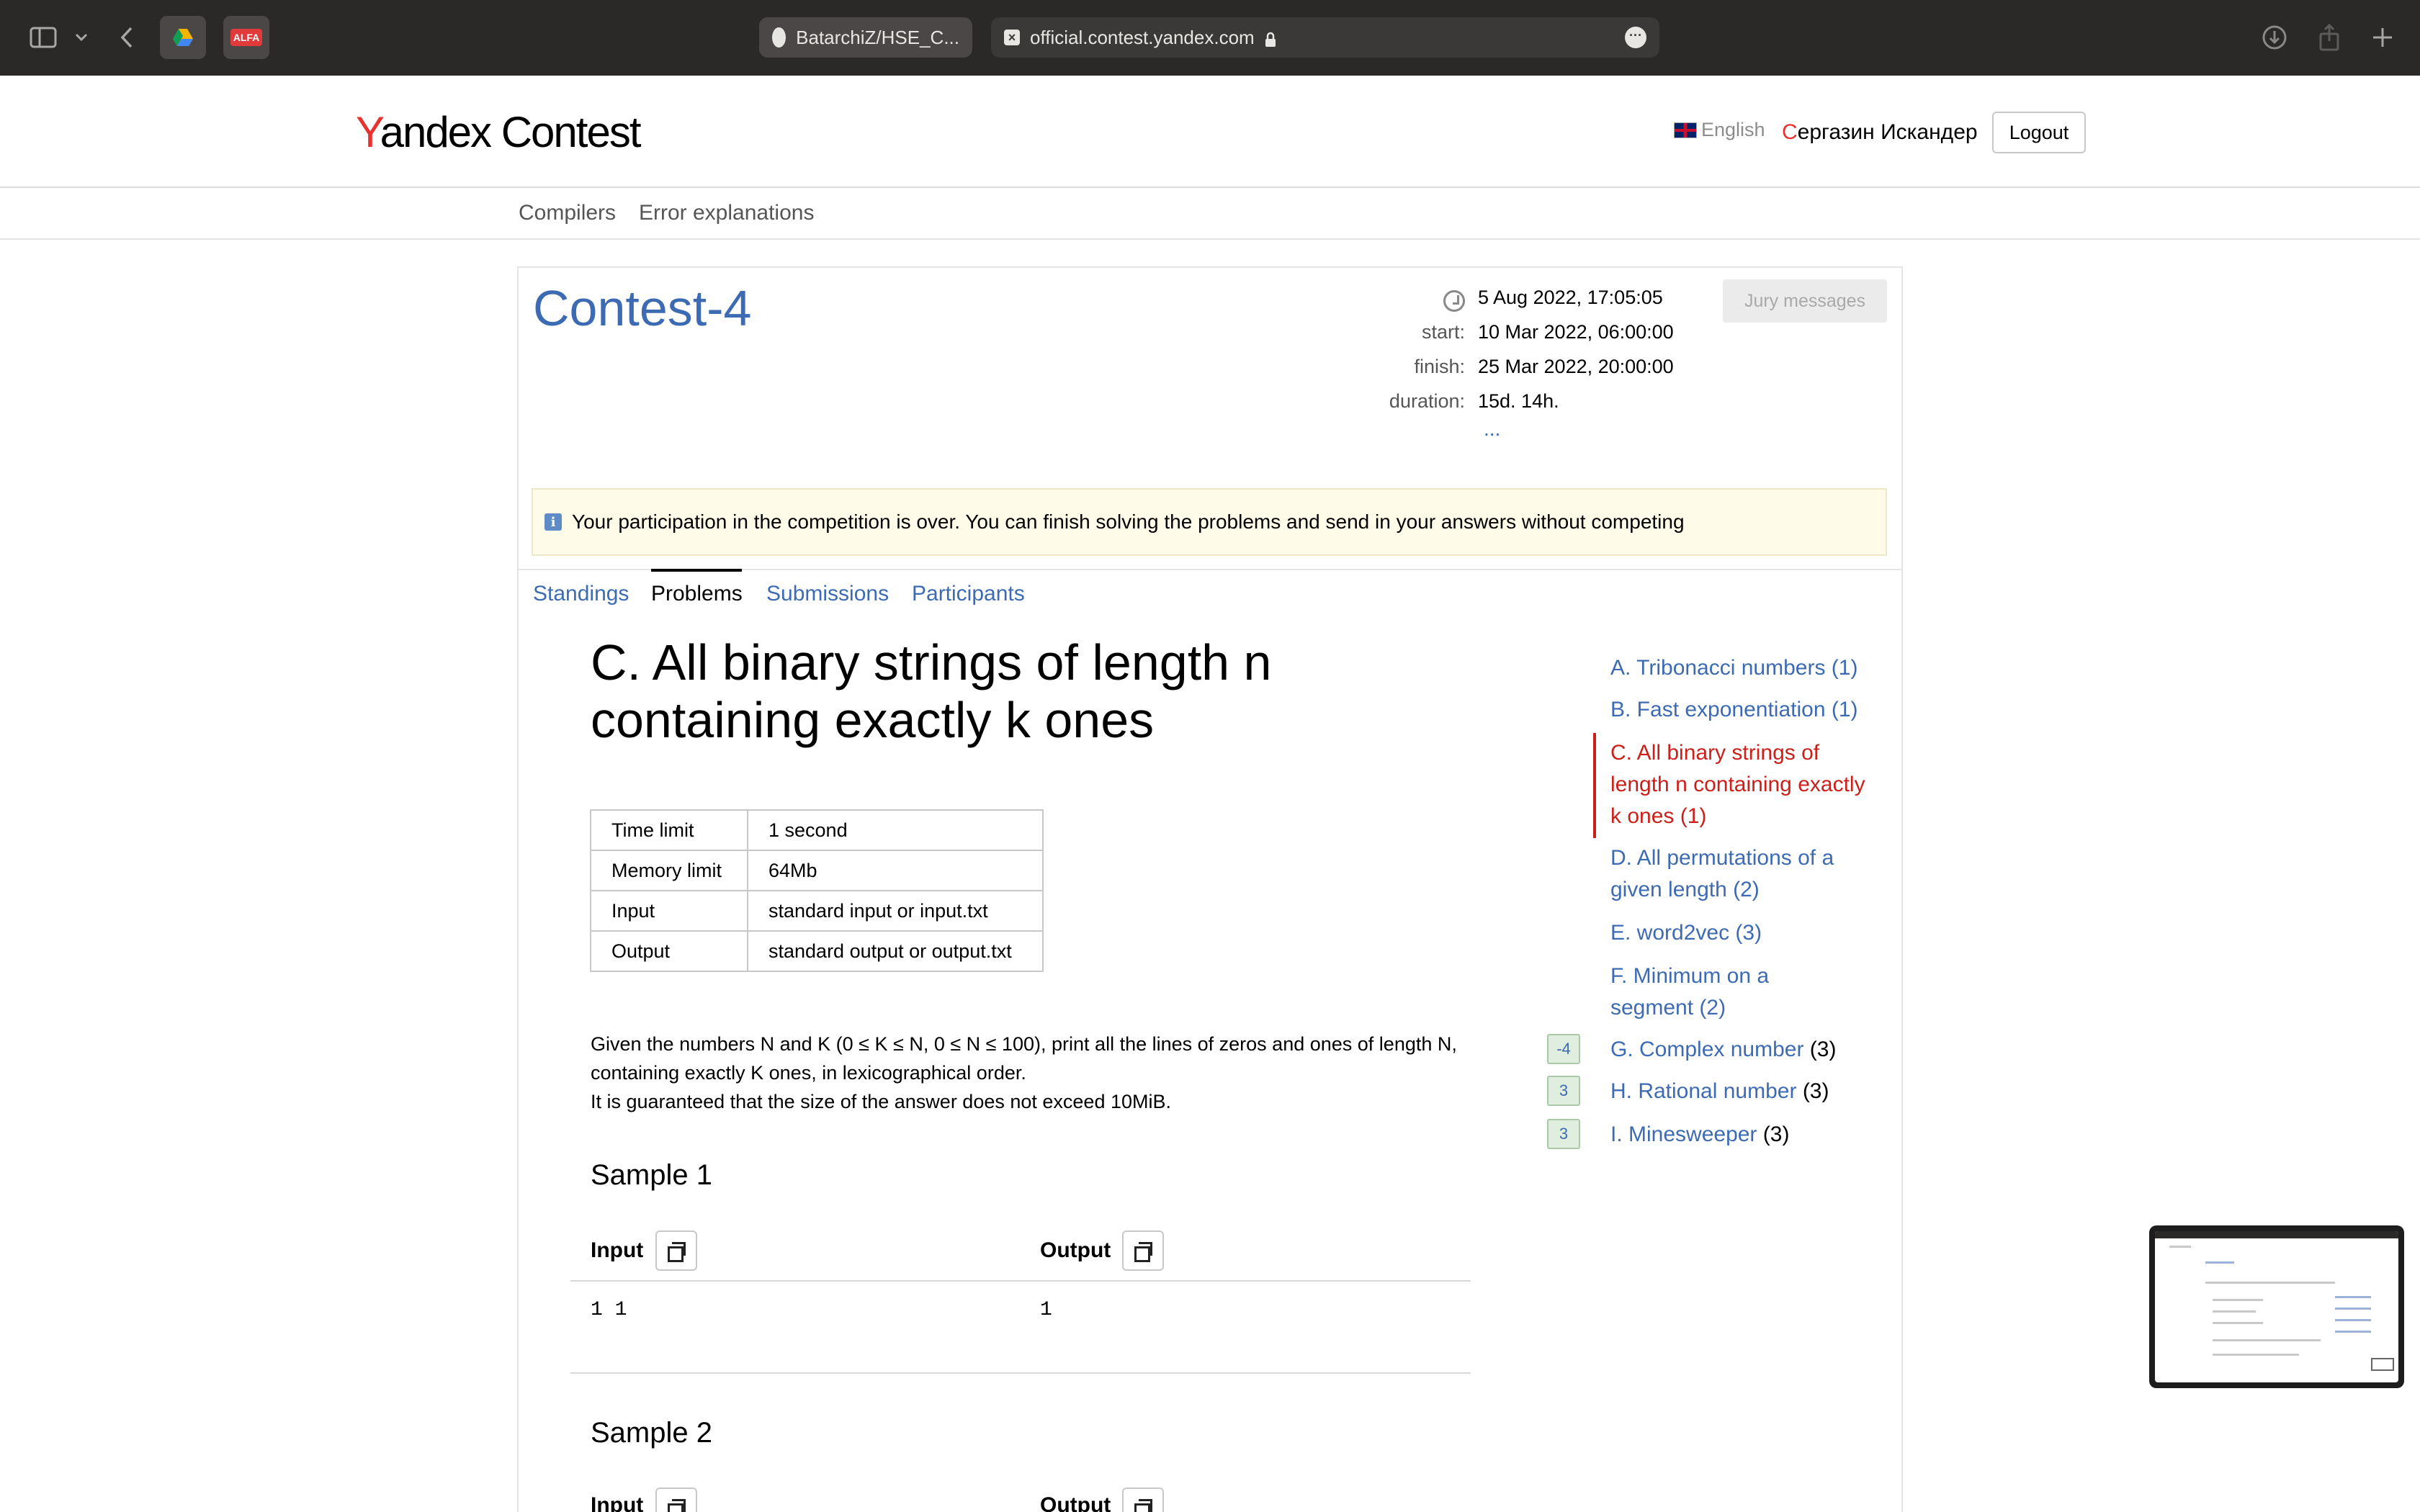  I want to click on problem-link-label: G. Complex number, so click(1707, 1049).